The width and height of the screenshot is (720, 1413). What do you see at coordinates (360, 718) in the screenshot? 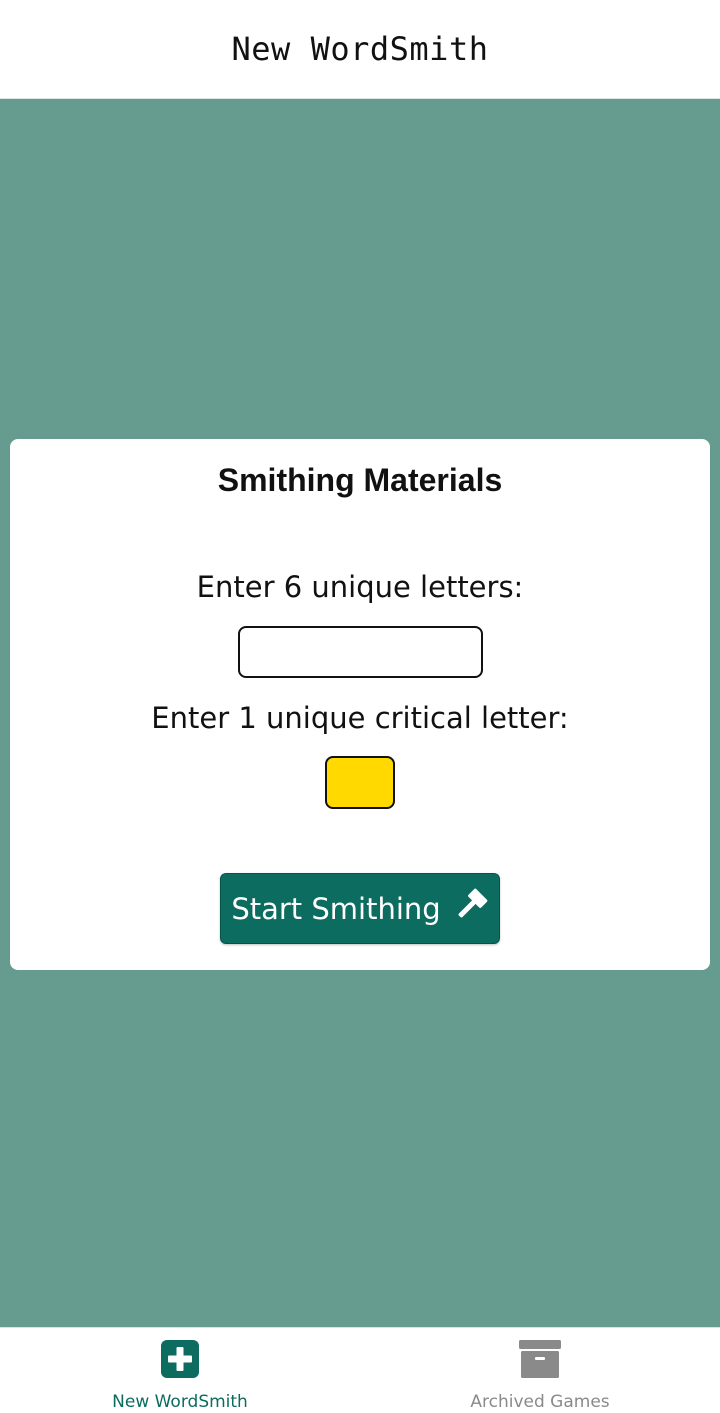
I see `critical-letter-label: Enter 1 unique critical letter:` at bounding box center [360, 718].